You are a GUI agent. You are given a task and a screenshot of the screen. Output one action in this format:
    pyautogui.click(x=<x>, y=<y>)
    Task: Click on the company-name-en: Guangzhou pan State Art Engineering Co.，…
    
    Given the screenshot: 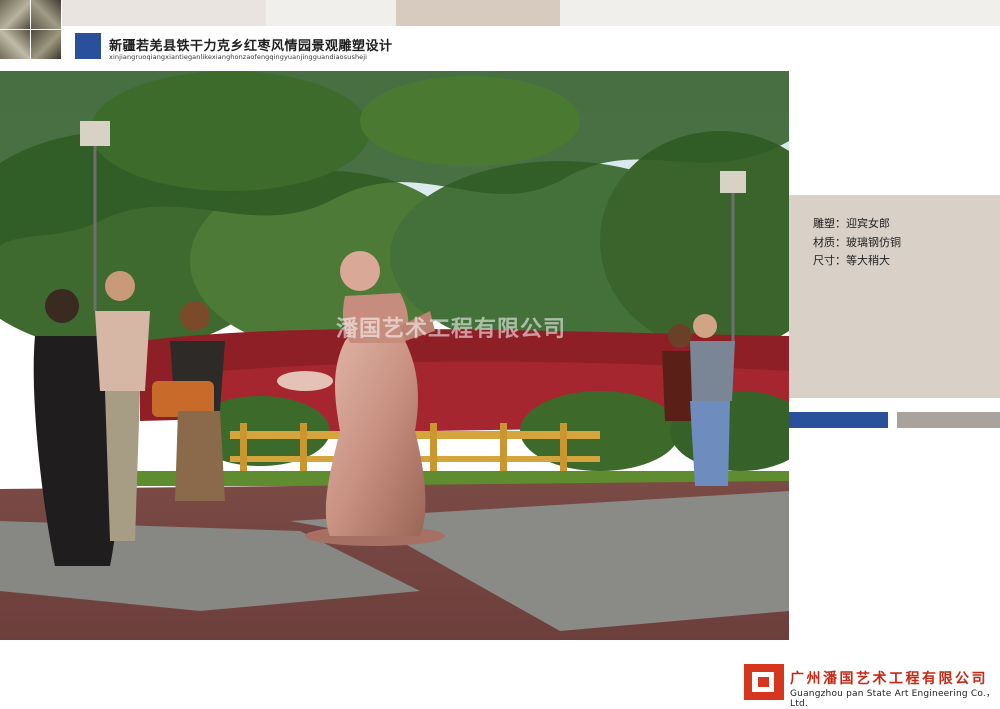 What is the action you would take?
    pyautogui.click(x=893, y=699)
    